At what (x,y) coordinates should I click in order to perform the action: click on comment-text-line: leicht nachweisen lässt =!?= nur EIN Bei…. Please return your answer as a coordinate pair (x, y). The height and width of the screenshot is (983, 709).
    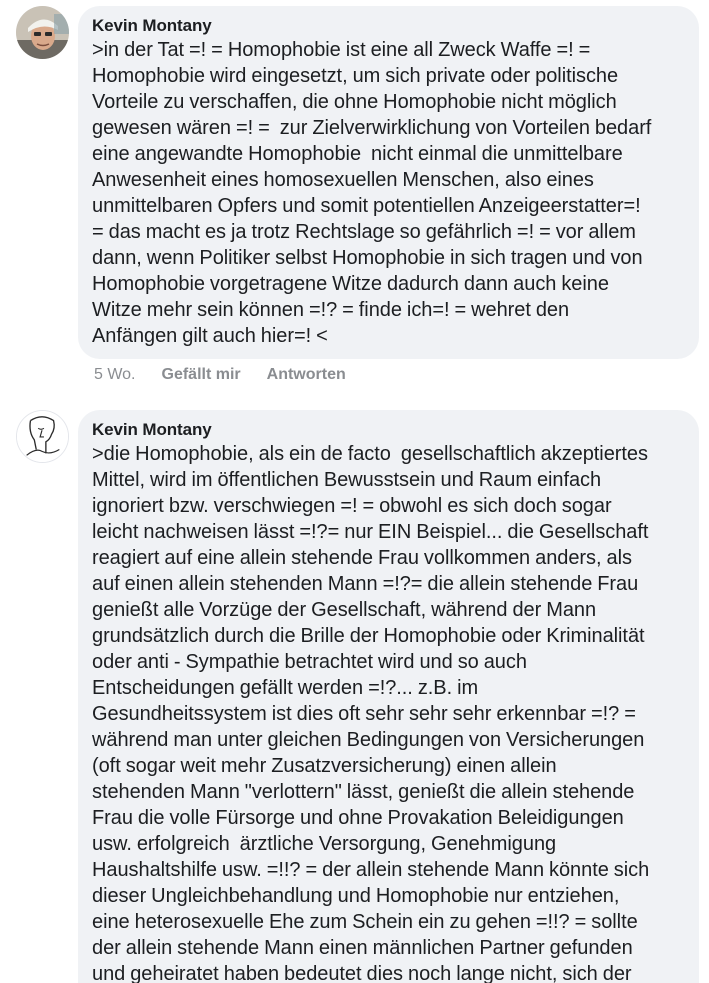
    Looking at the image, I should click on (370, 532).